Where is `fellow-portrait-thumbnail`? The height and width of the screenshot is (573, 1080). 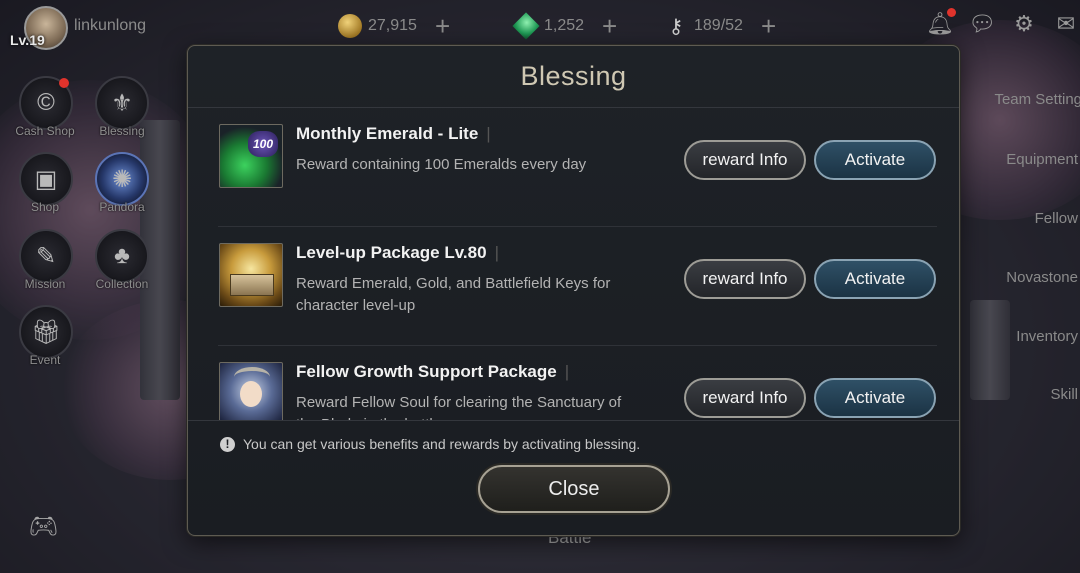
fellow-portrait-thumbnail is located at coordinates (251, 391).